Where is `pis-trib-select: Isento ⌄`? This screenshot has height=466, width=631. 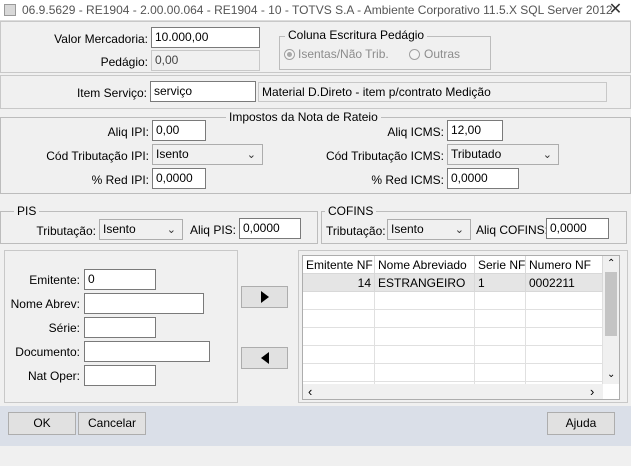
pis-trib-select: Isento ⌄ is located at coordinates (141, 229).